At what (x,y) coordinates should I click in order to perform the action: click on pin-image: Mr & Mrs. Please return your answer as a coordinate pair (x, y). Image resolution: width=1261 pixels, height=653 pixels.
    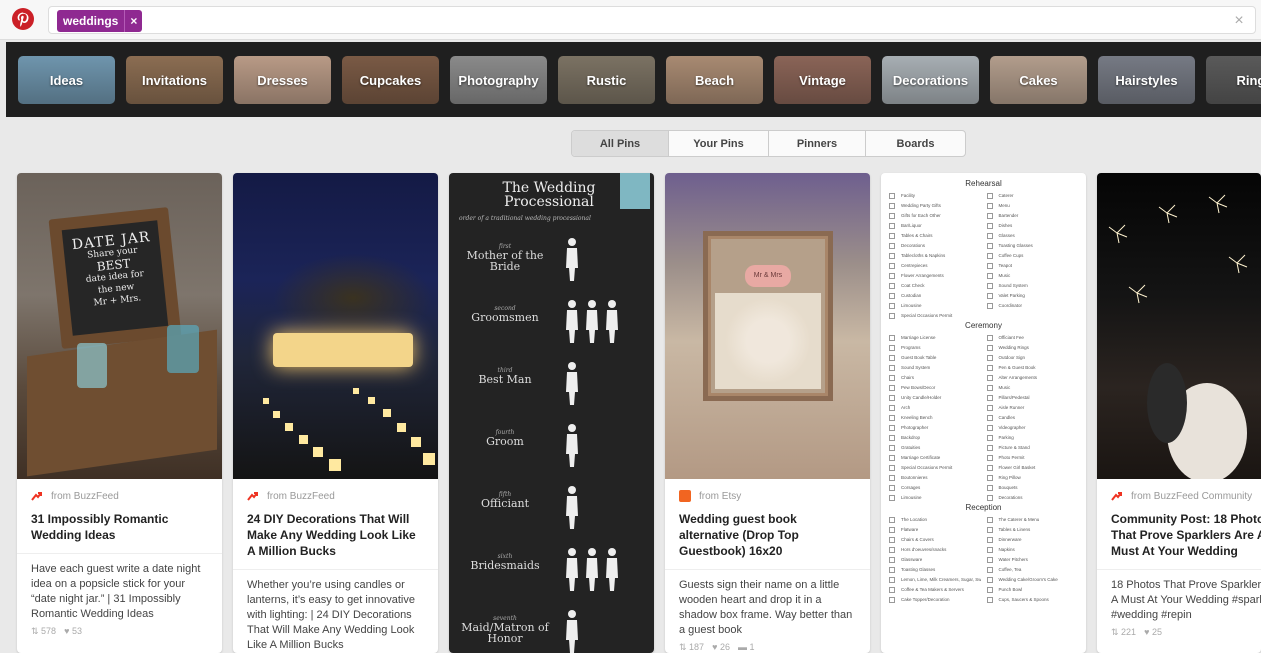
    Looking at the image, I should click on (767, 326).